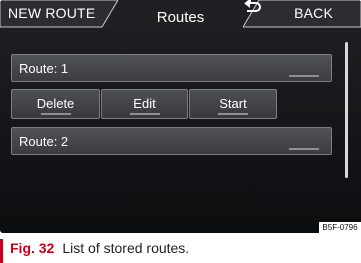 This screenshot has width=361, height=263. What do you see at coordinates (32, 248) in the screenshot?
I see `figure-number: Fig. 32` at bounding box center [32, 248].